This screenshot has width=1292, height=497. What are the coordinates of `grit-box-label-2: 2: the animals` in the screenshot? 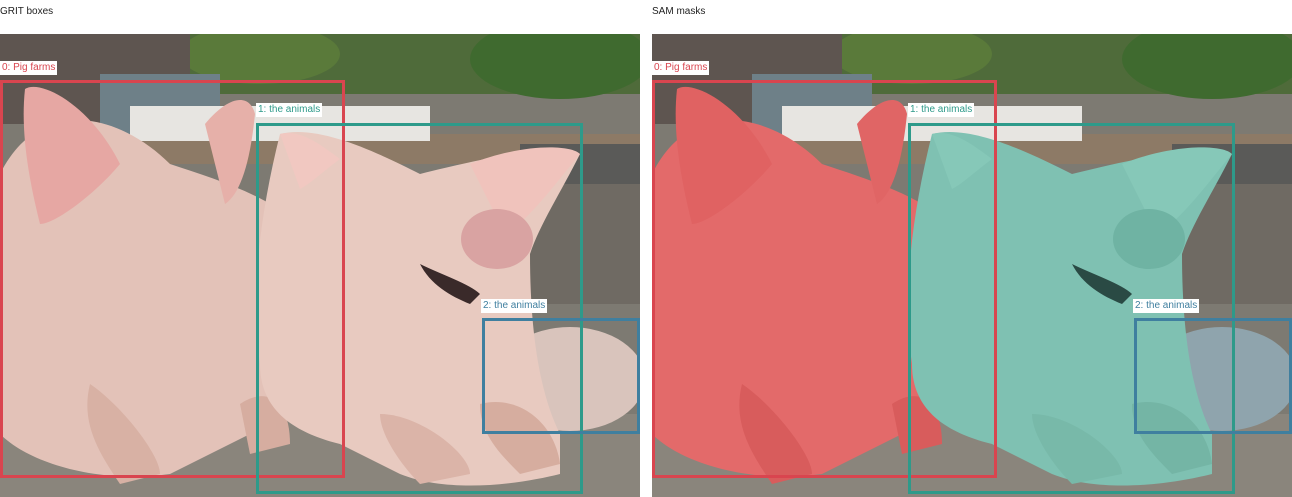 It's located at (514, 306).